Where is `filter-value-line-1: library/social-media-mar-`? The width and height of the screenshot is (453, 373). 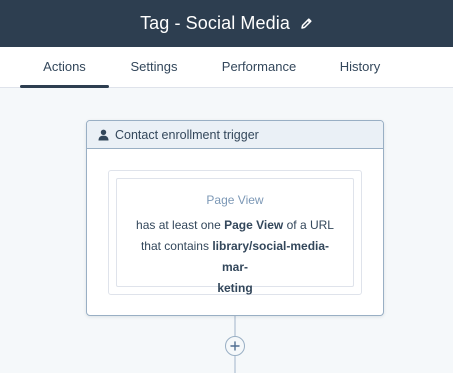
filter-value-line-1: library/social-media-mar- is located at coordinates (271, 256).